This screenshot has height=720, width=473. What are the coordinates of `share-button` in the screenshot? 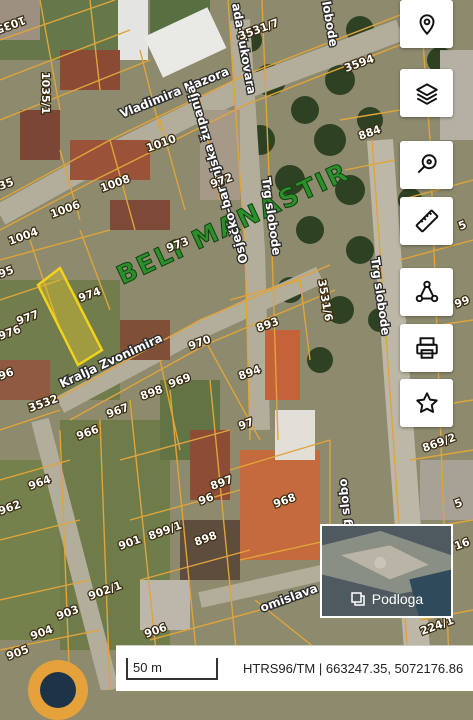 It's located at (426, 292).